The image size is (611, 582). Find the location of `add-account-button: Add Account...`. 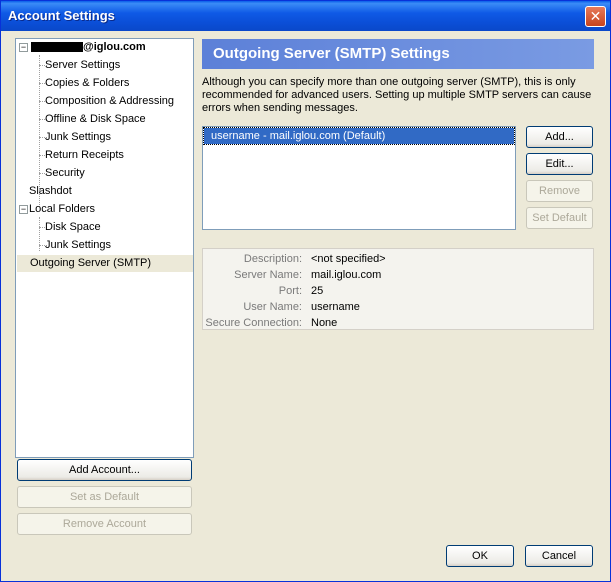

add-account-button: Add Account... is located at coordinates (104, 470).